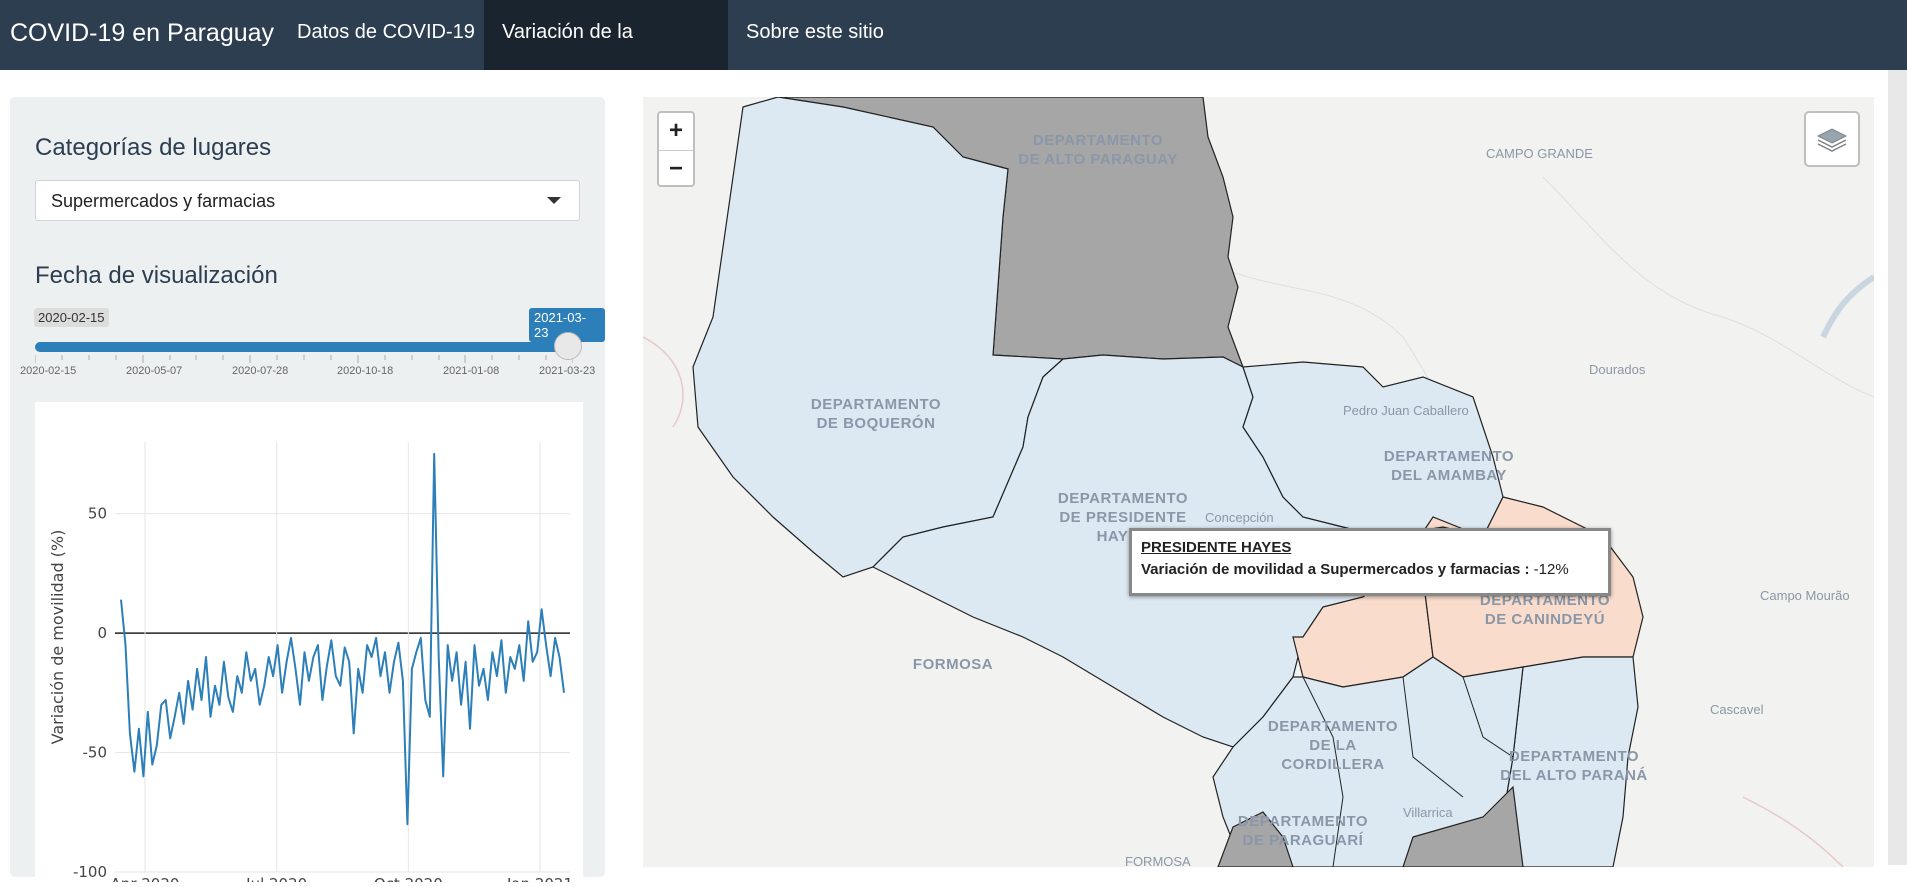 This screenshot has height=887, width=1907. I want to click on label-alto-paraguay: DEPARTAMENTO DE ALTO PARAGUAY, so click(1098, 150).